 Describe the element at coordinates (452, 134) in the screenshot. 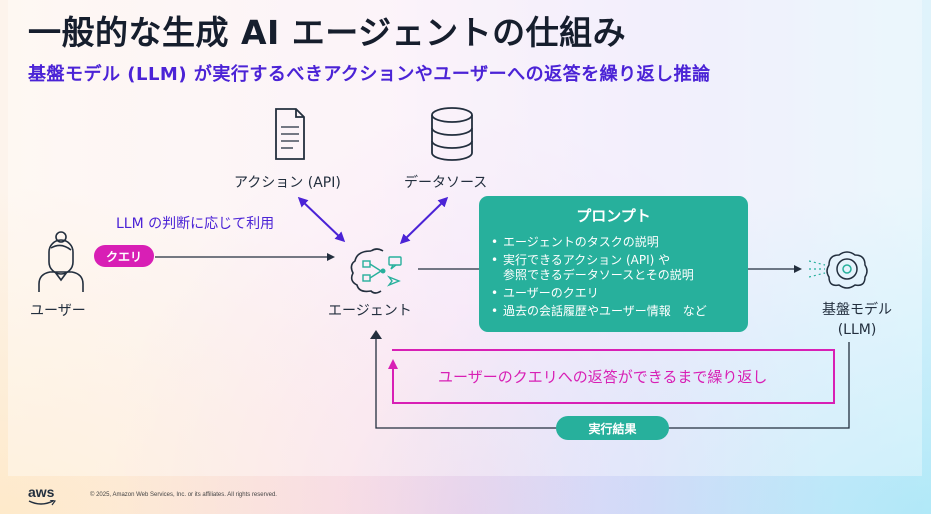

I see `database-icon` at that location.